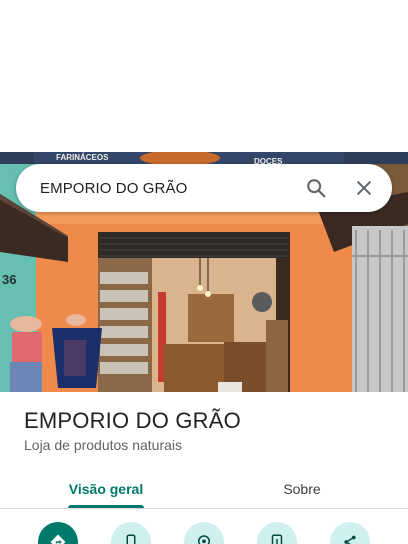 This screenshot has height=544, width=408. Describe the element at coordinates (82, 157) in the screenshot. I see `sign-left-text: FARINÁCEOS` at that location.